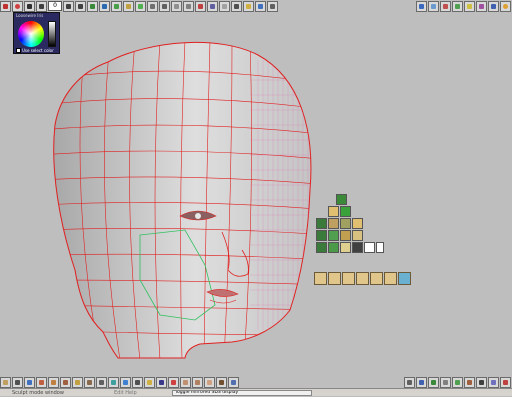  What do you see at coordinates (390, 278) in the screenshot?
I see `anim-loop-icon` at bounding box center [390, 278].